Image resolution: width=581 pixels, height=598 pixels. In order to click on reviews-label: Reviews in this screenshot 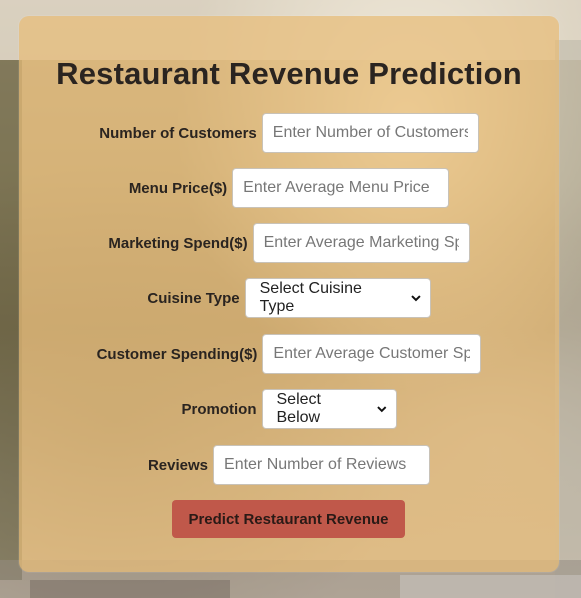, I will do `click(178, 465)`.